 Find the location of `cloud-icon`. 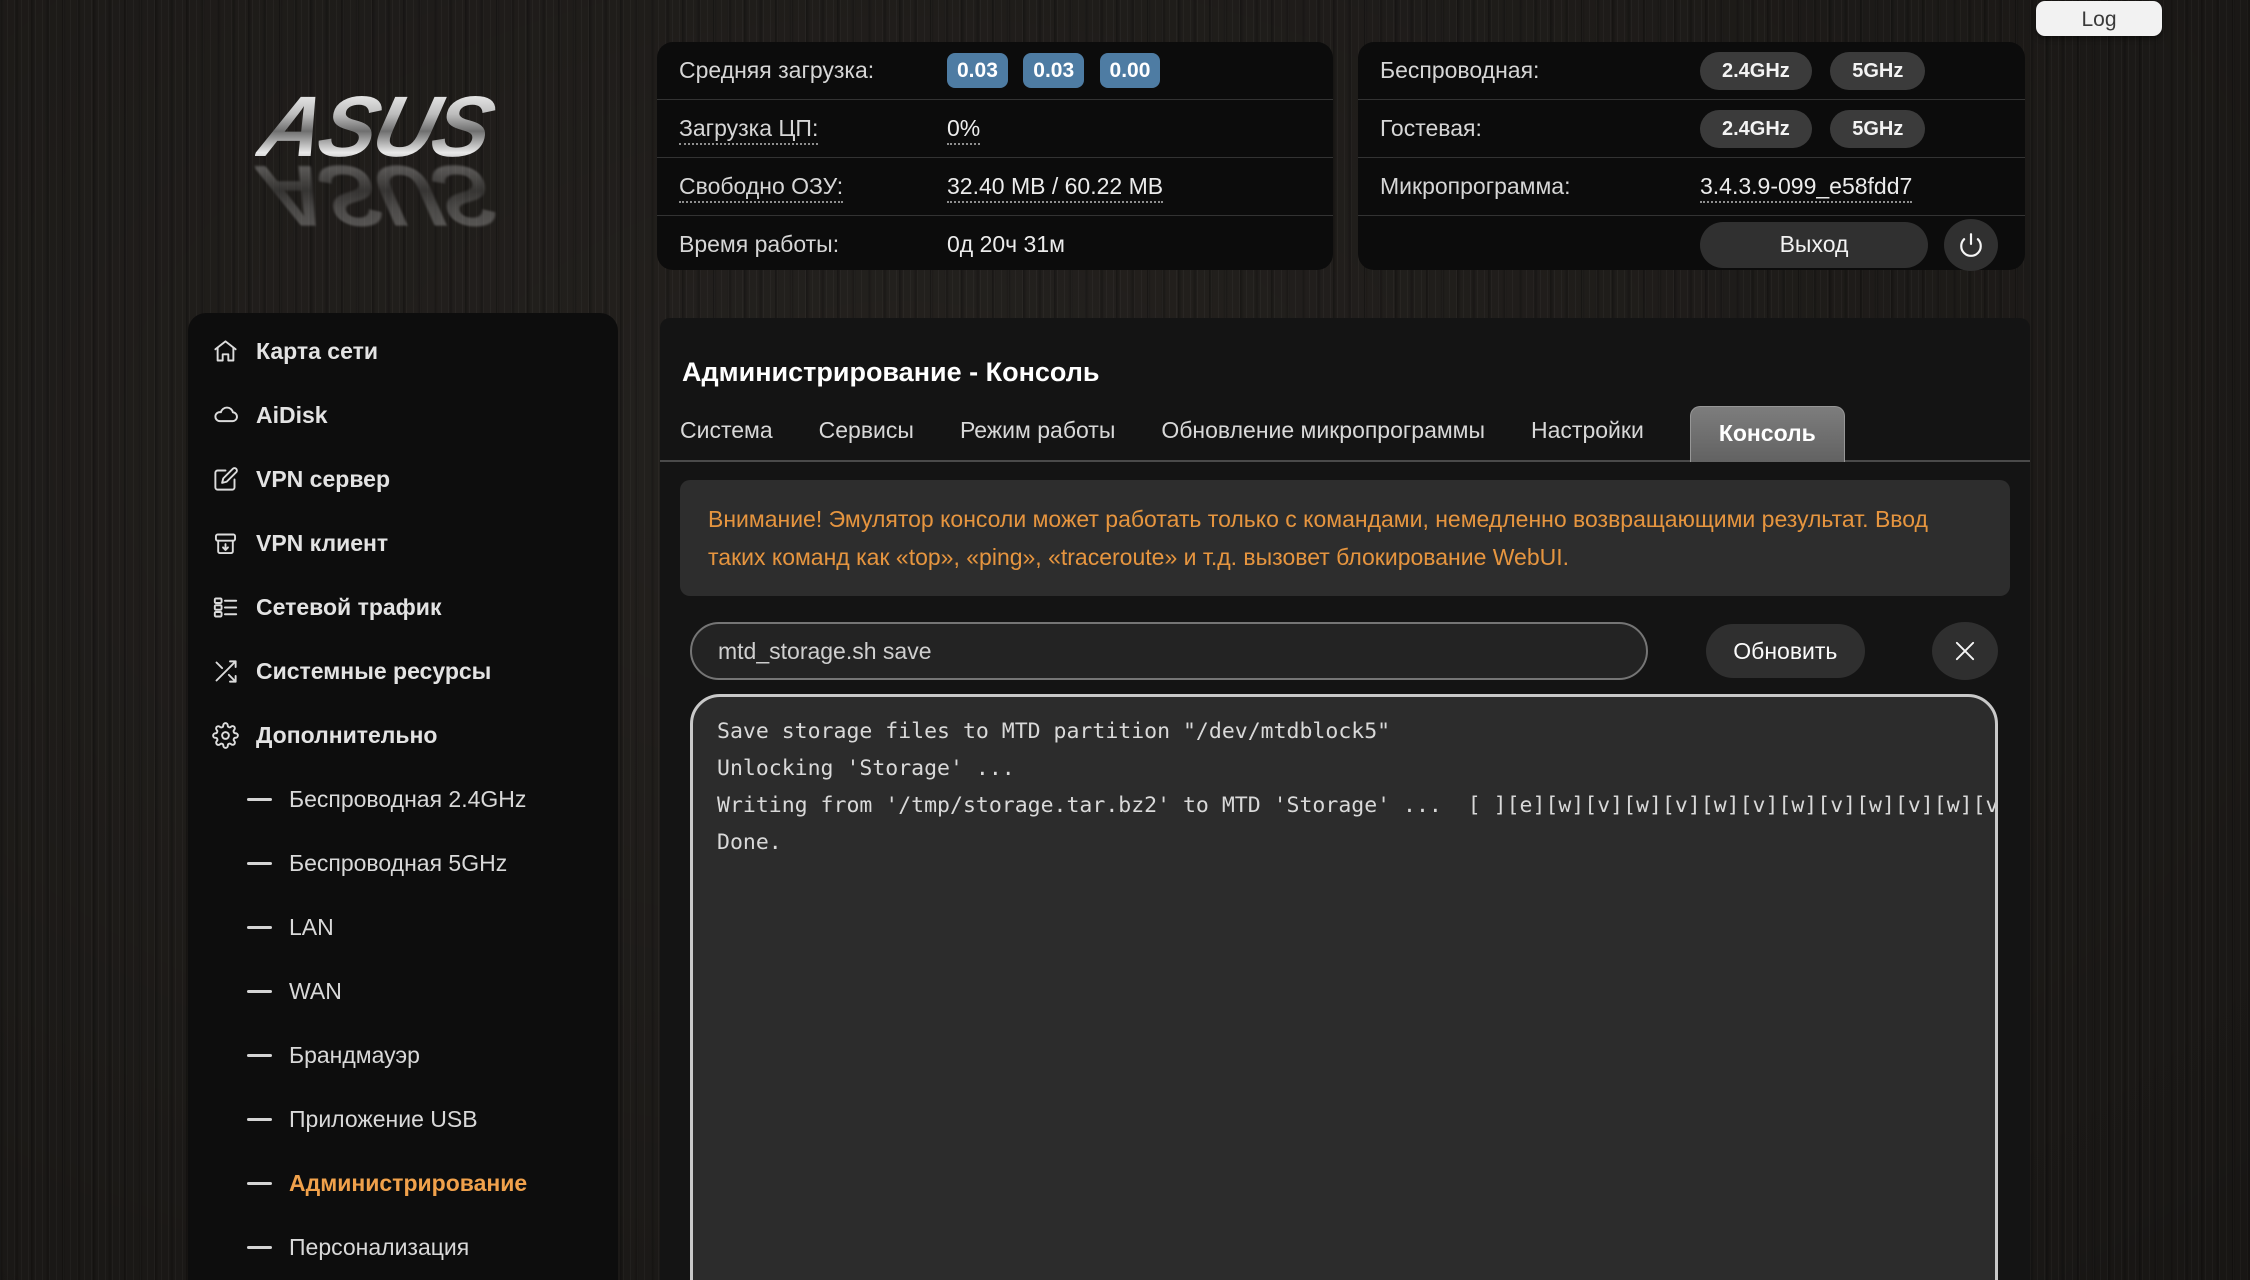

cloud-icon is located at coordinates (226, 414).